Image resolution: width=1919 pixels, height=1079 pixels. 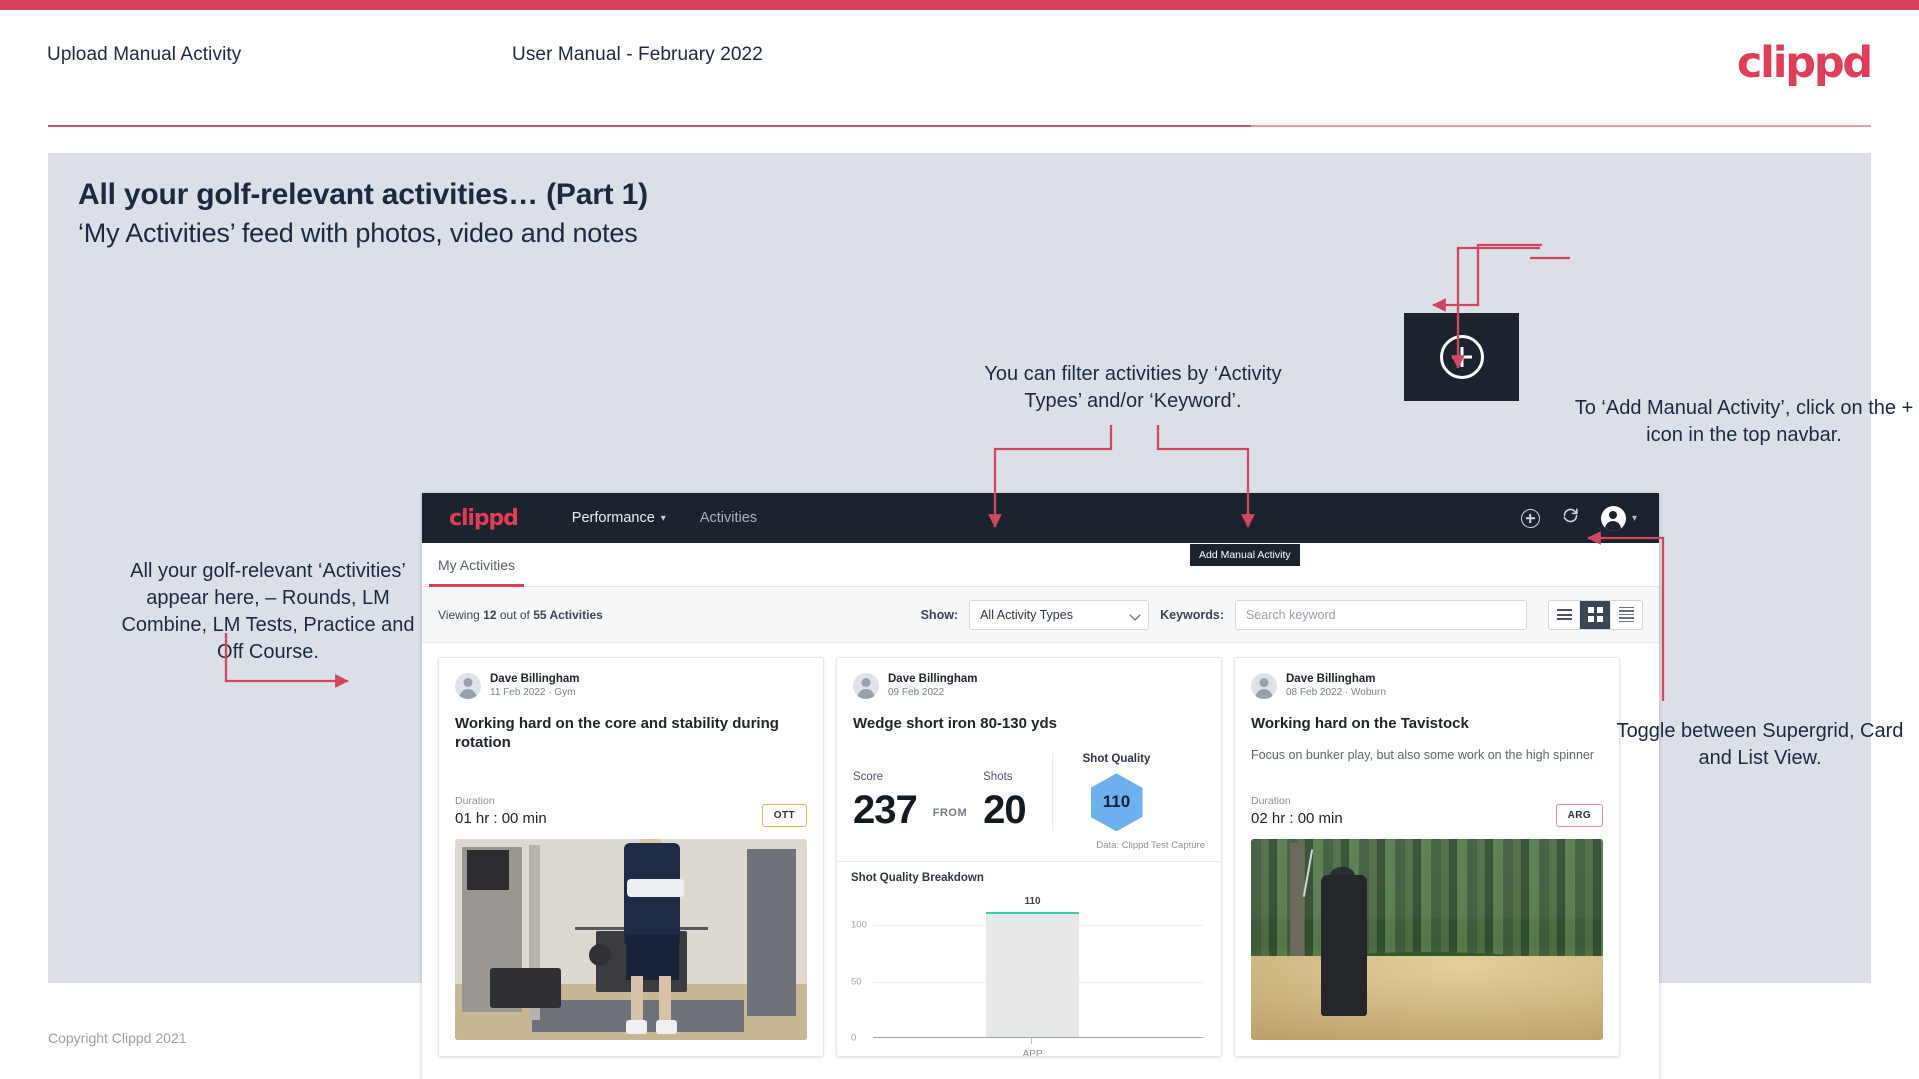 I want to click on search-placeholder: Search keyword, so click(x=1291, y=614).